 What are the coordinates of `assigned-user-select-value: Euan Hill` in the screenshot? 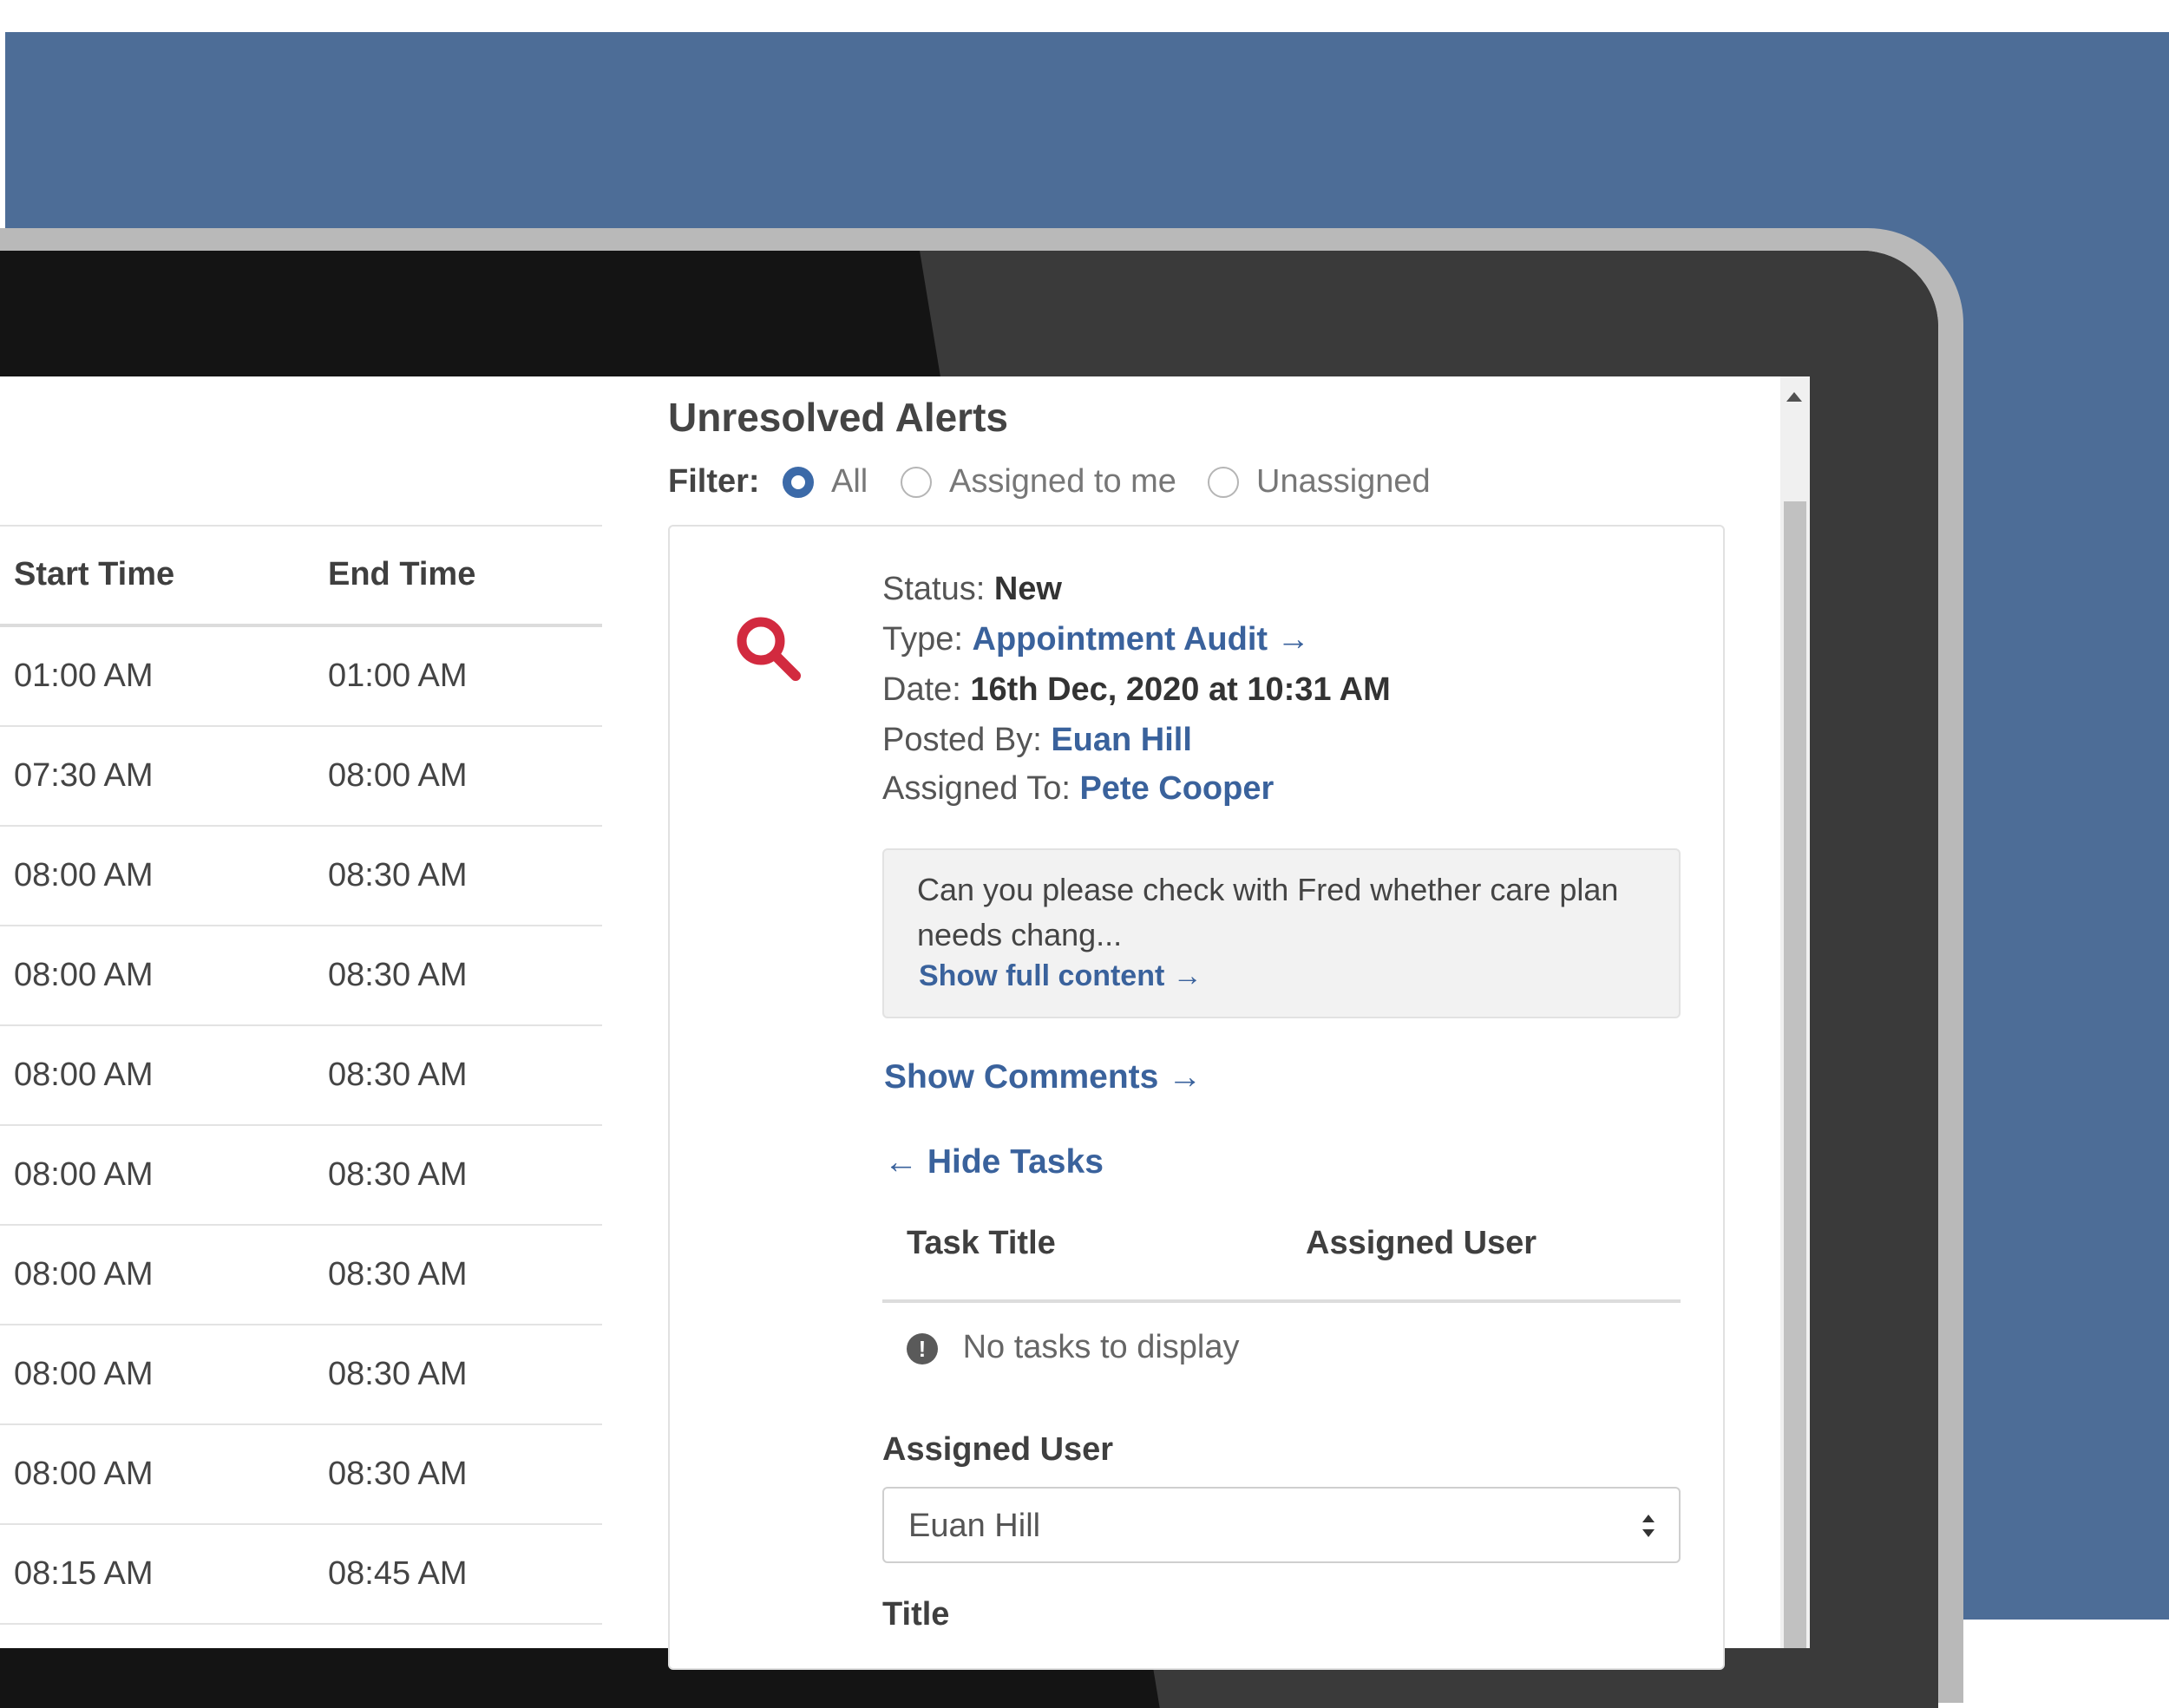 It's located at (974, 1527).